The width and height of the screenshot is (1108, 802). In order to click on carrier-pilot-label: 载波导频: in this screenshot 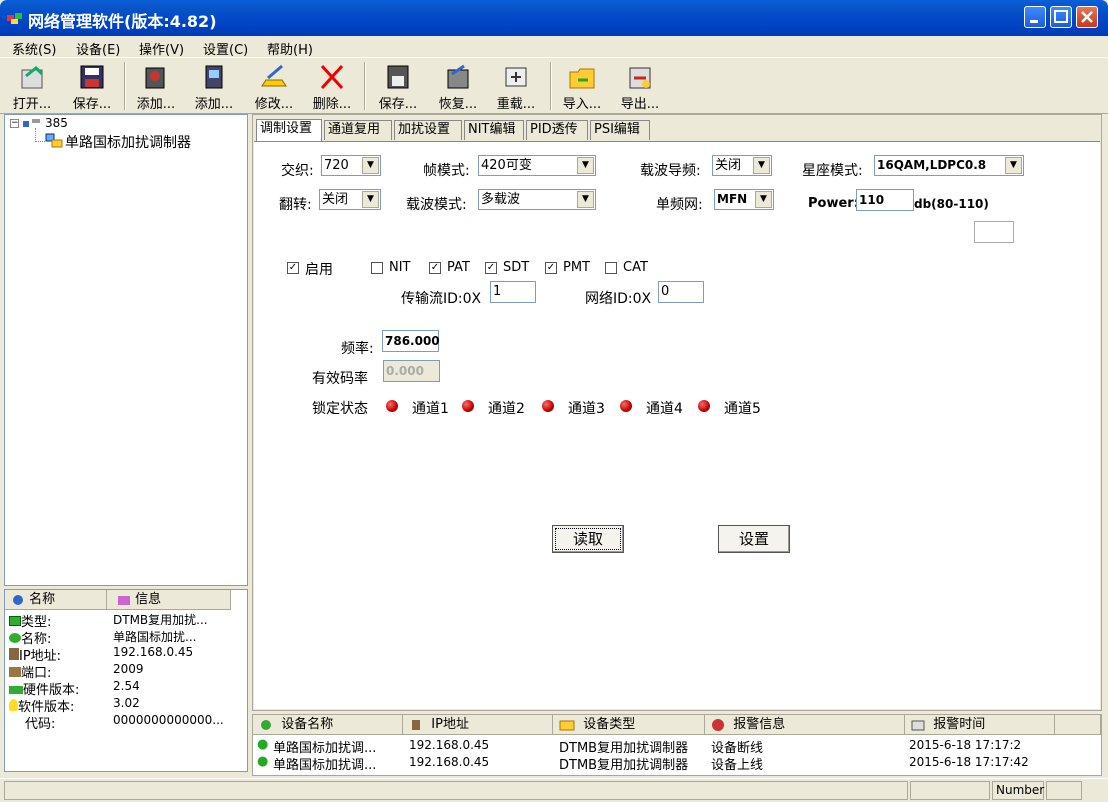, I will do `click(670, 171)`.